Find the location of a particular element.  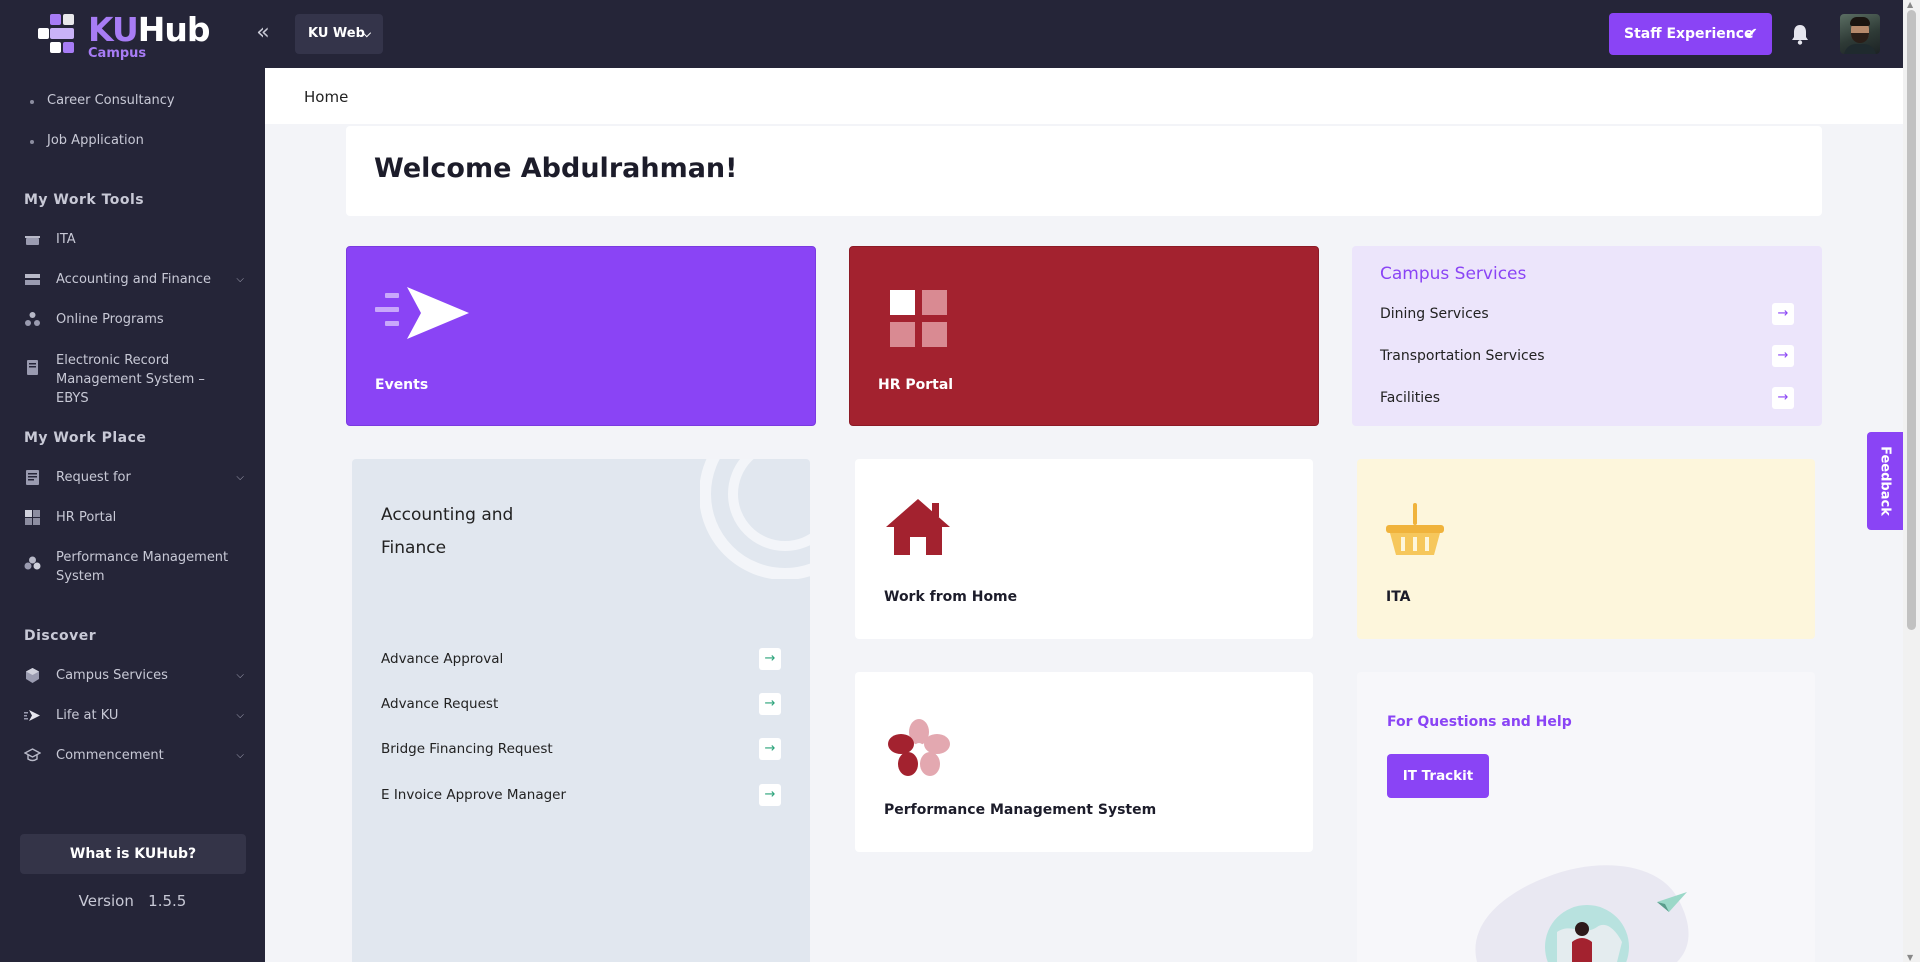

graduation-cap-icon is located at coordinates (32, 755).